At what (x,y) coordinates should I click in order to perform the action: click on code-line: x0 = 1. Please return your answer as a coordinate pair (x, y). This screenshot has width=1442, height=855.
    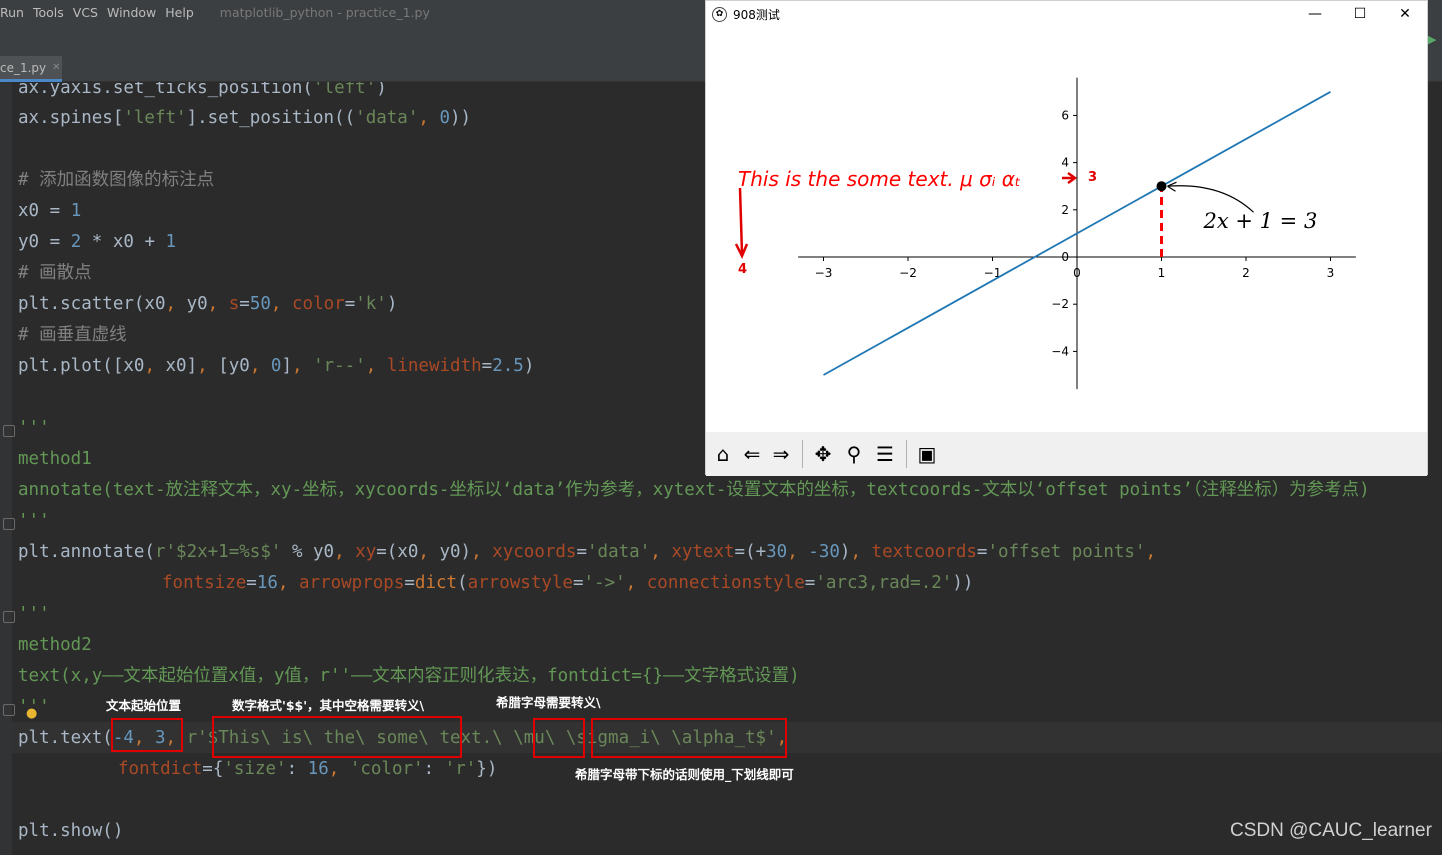
    Looking at the image, I should click on (50, 211).